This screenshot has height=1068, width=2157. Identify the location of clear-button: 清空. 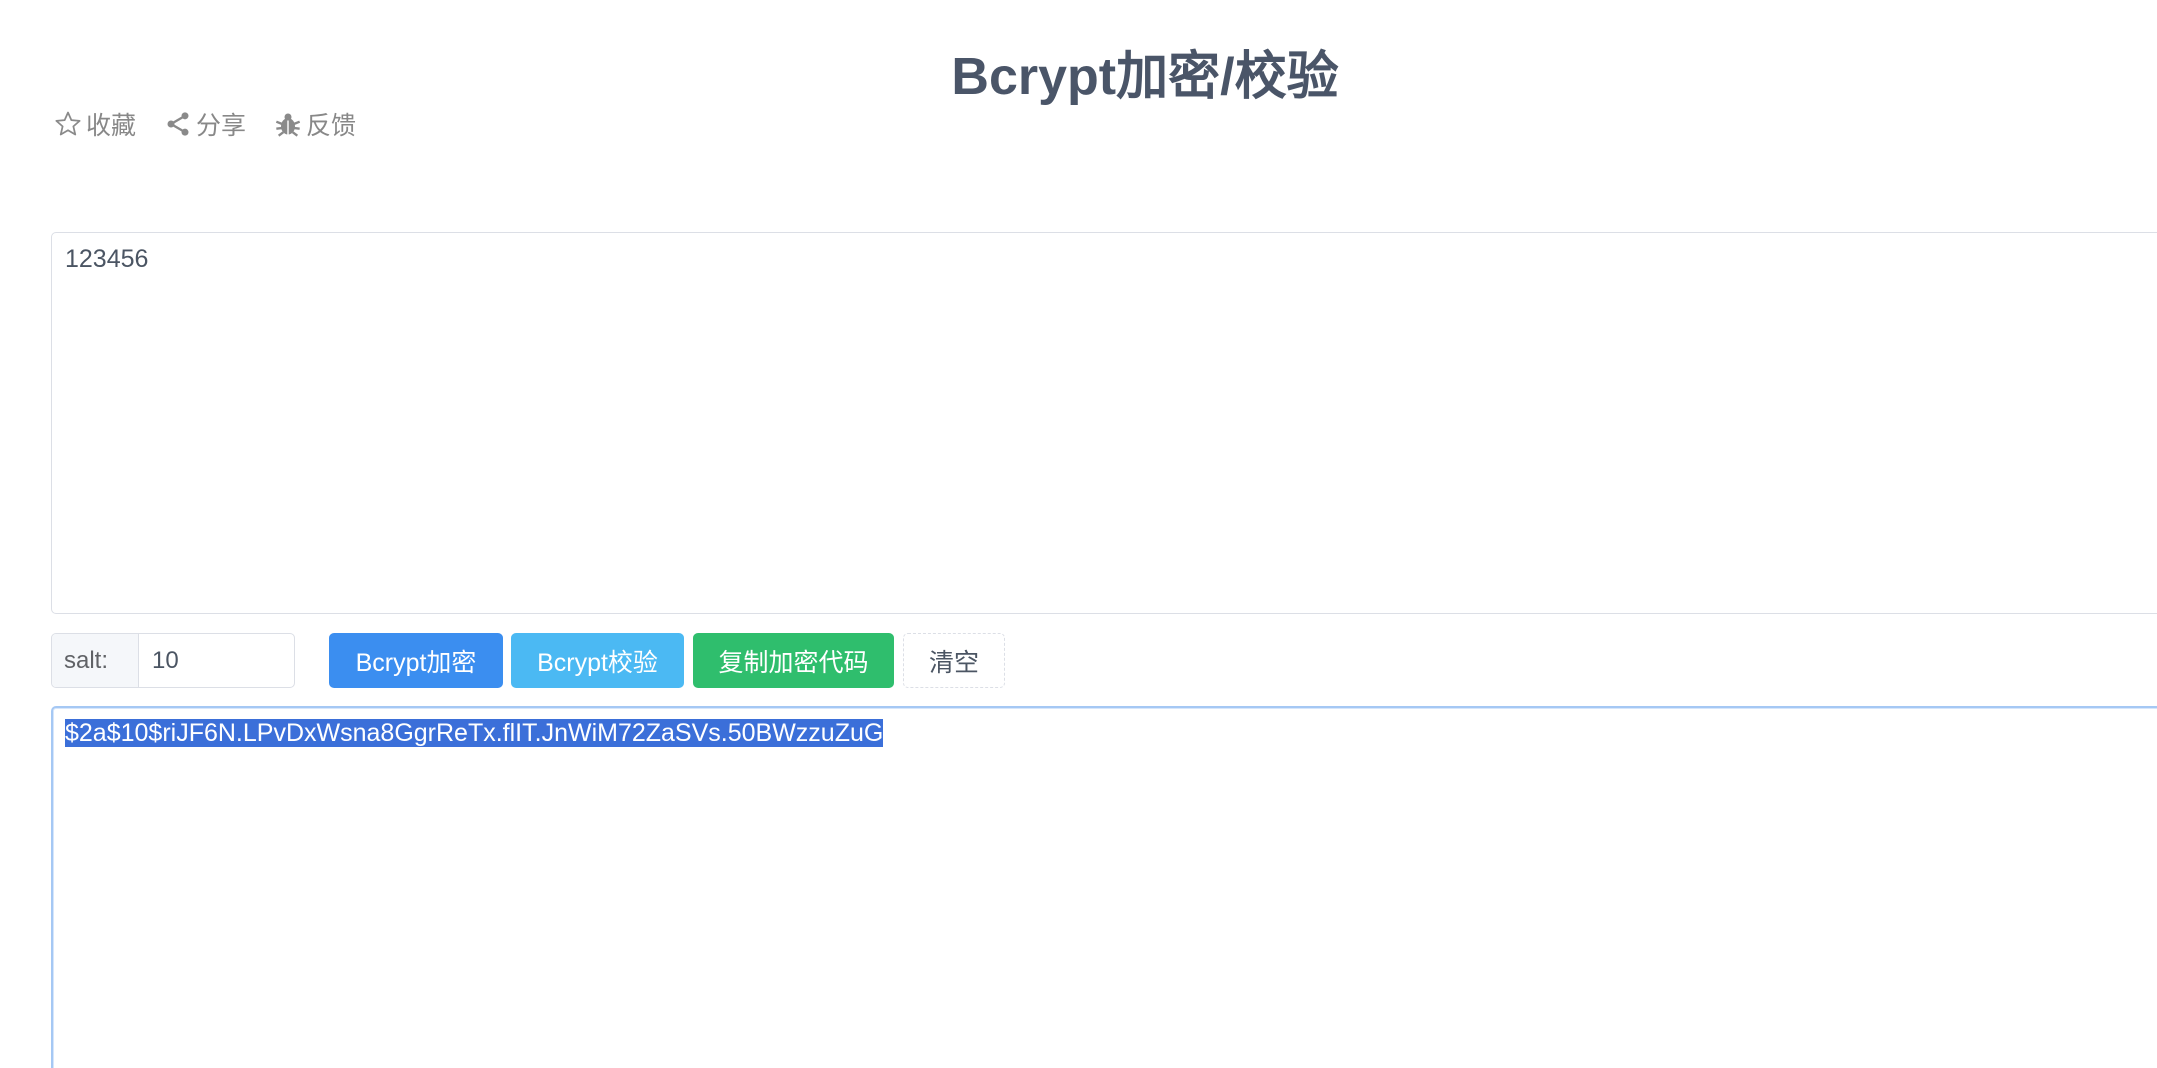
(954, 660).